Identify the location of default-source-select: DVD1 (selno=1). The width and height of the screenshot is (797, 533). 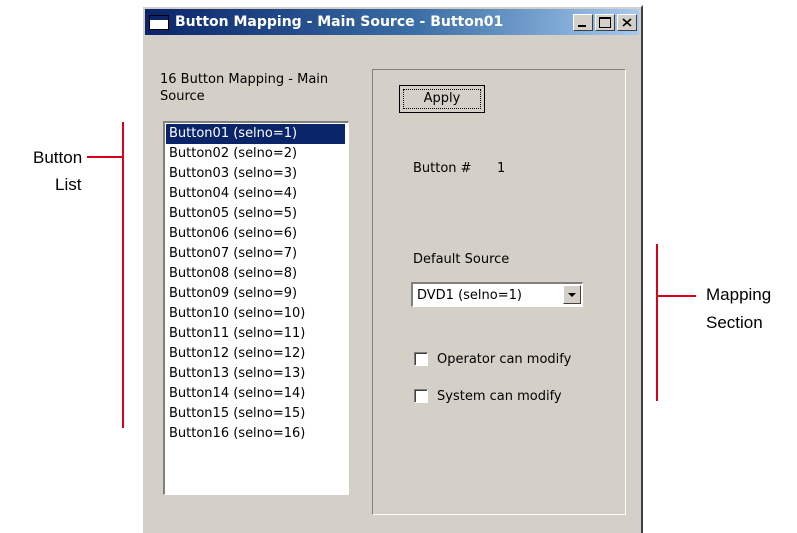
(497, 294).